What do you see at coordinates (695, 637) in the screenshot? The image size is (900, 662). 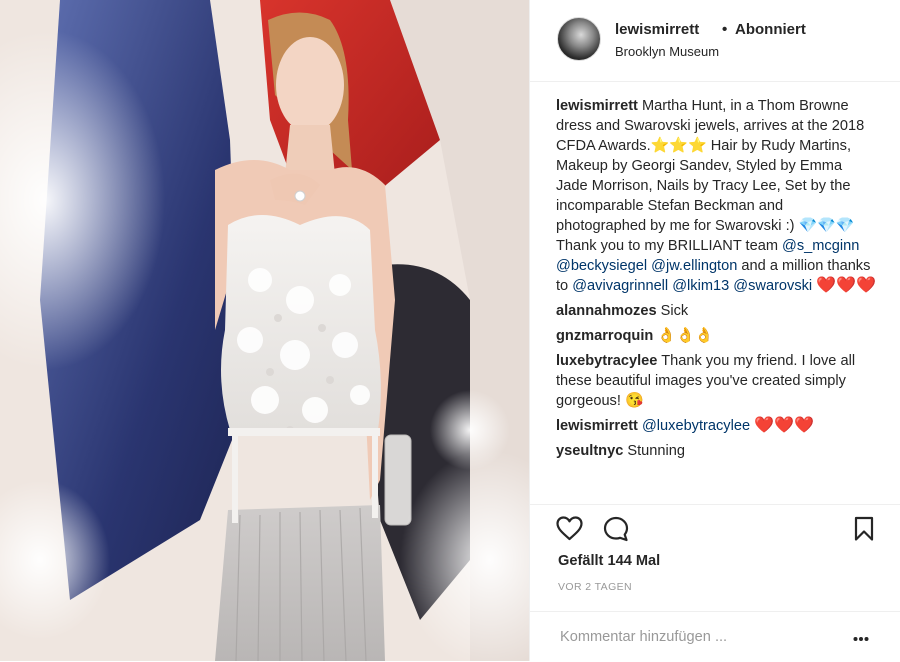 I see `comment-input` at bounding box center [695, 637].